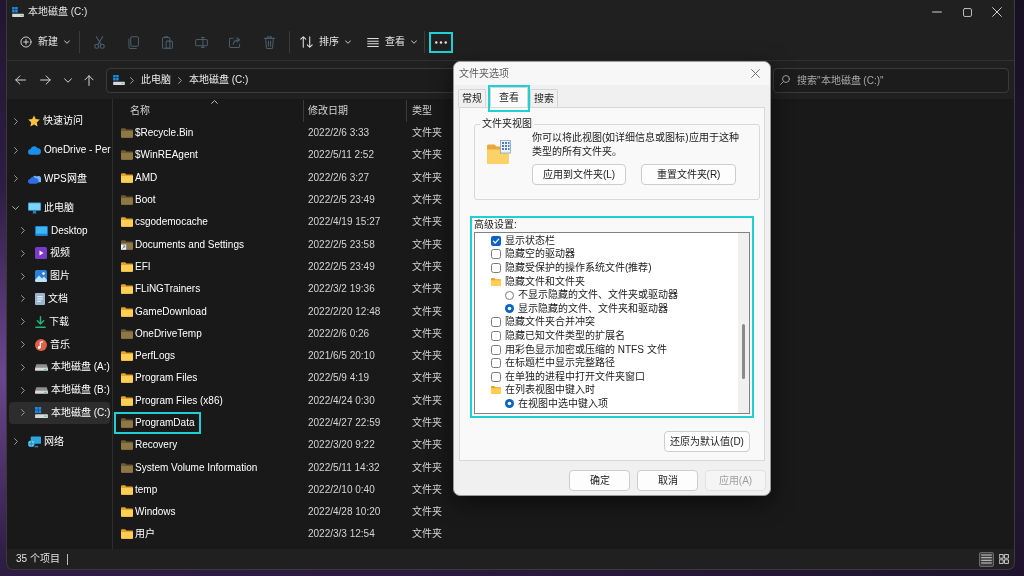  Describe the element at coordinates (165, 423) in the screenshot. I see `file-name: ProgramData` at that location.